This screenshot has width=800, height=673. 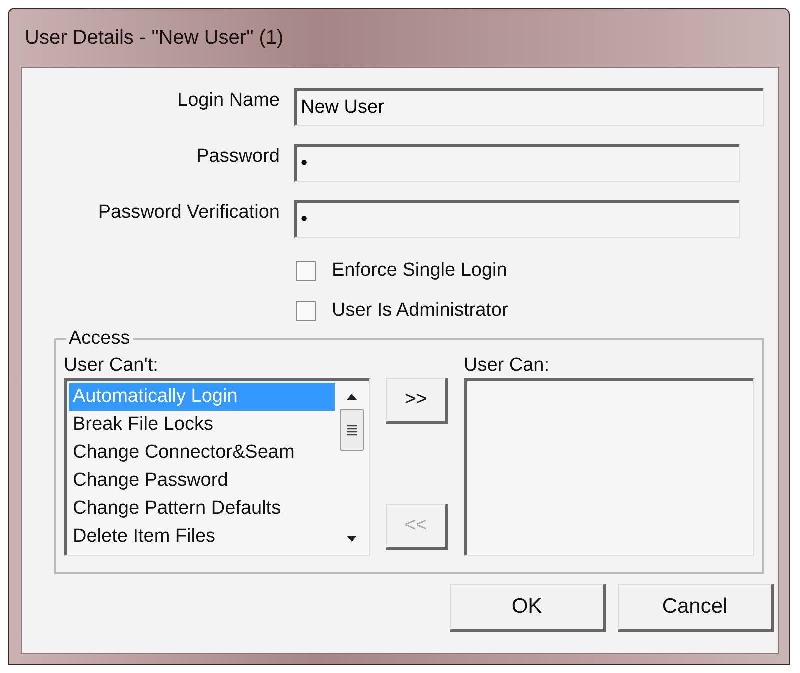 What do you see at coordinates (202, 481) in the screenshot?
I see `list-item: Change Password` at bounding box center [202, 481].